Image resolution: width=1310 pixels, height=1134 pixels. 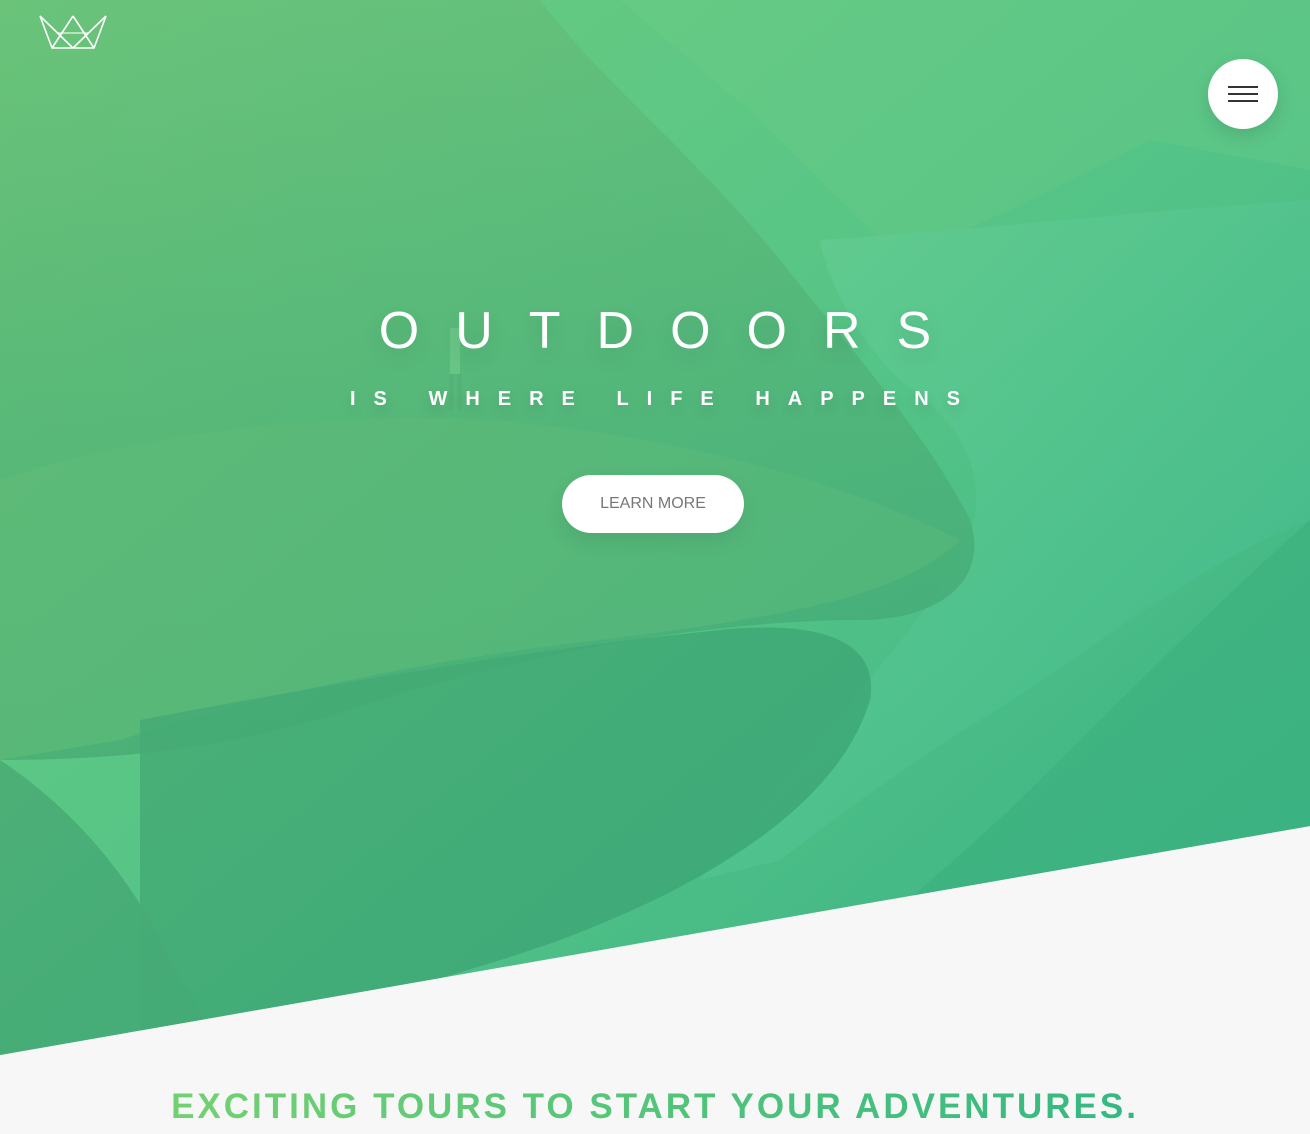 What do you see at coordinates (73, 32) in the screenshot?
I see `crown-logo-icon` at bounding box center [73, 32].